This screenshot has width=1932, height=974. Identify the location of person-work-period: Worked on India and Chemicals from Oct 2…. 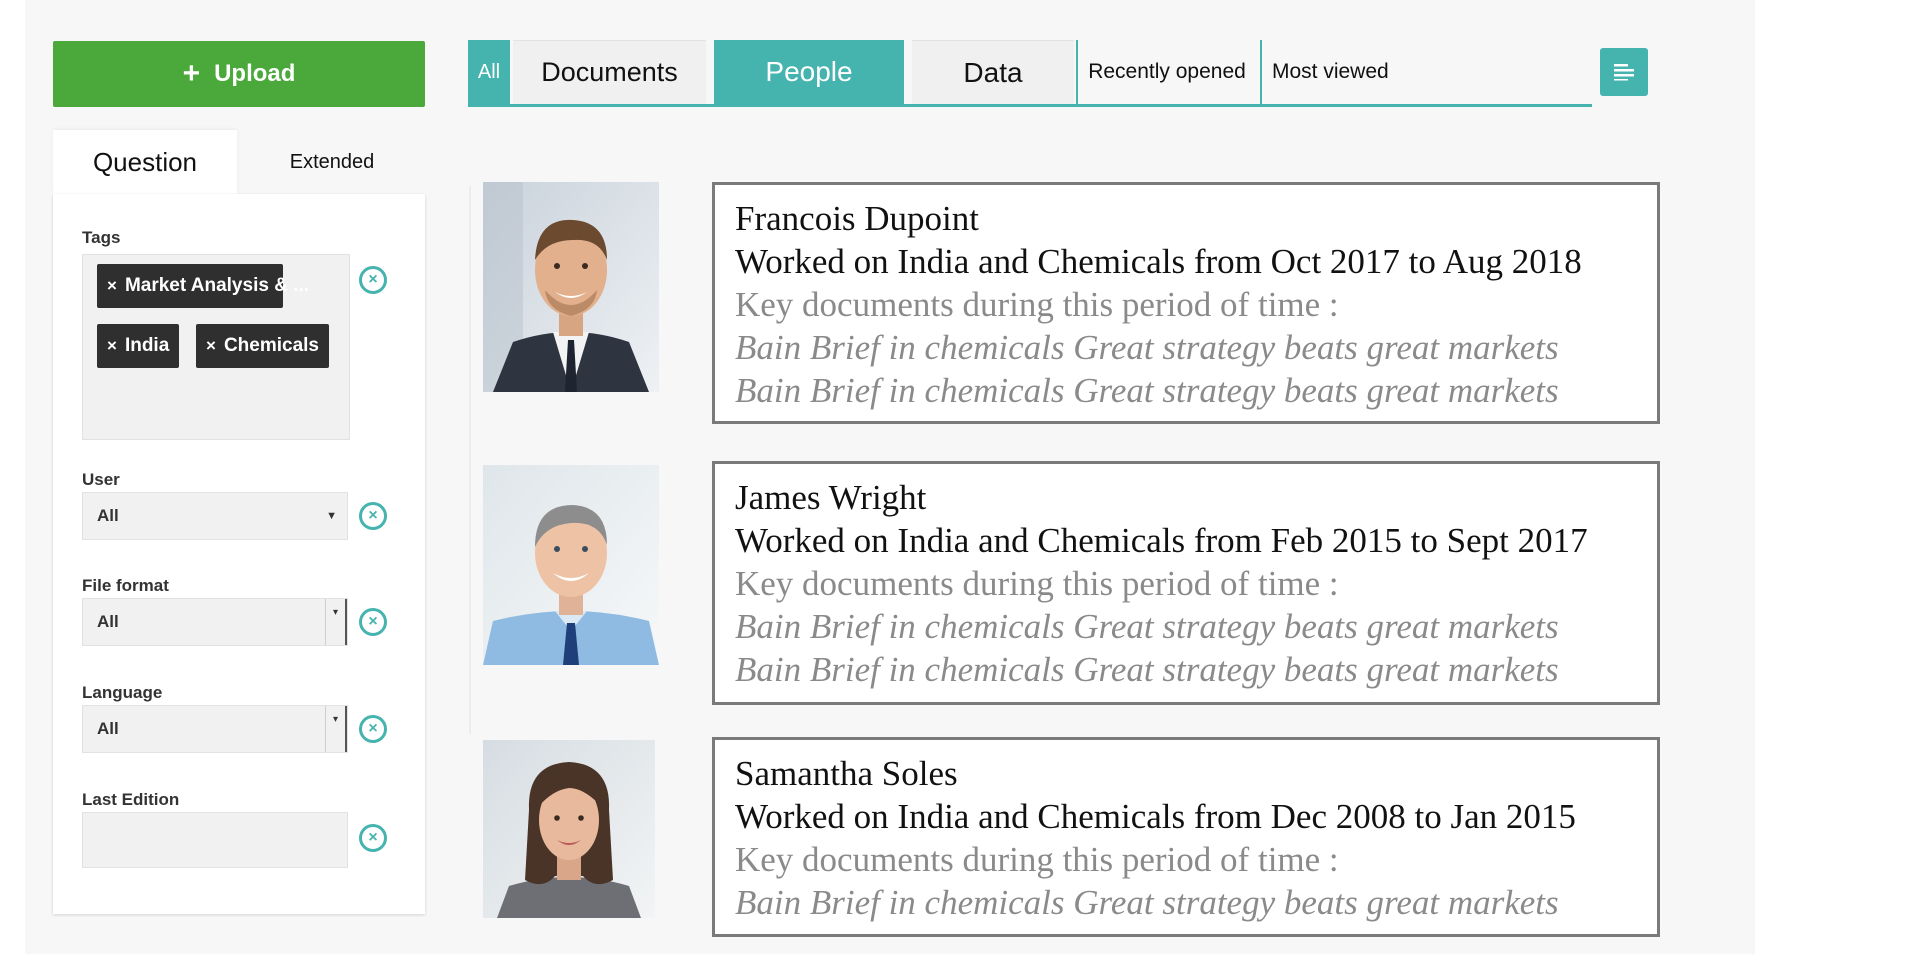
(1158, 261).